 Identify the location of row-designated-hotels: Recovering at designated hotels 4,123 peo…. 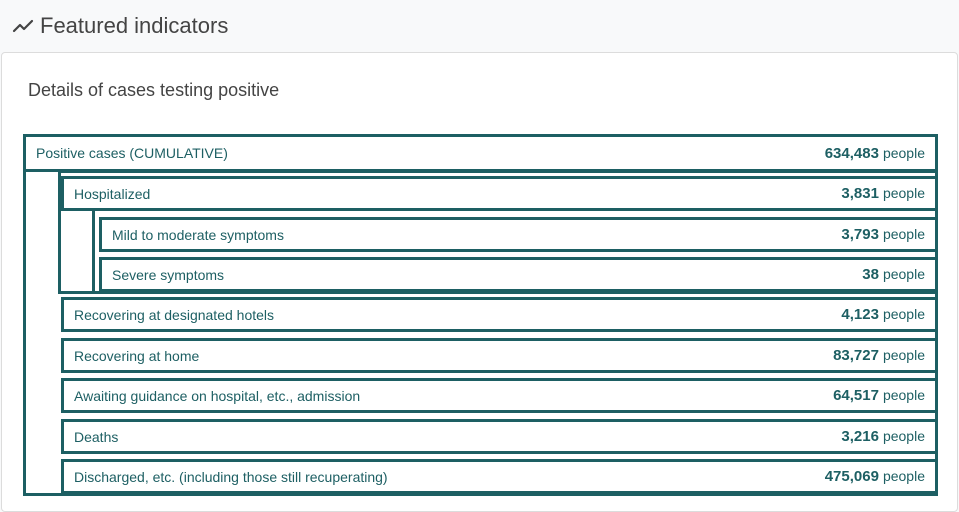
(499, 314).